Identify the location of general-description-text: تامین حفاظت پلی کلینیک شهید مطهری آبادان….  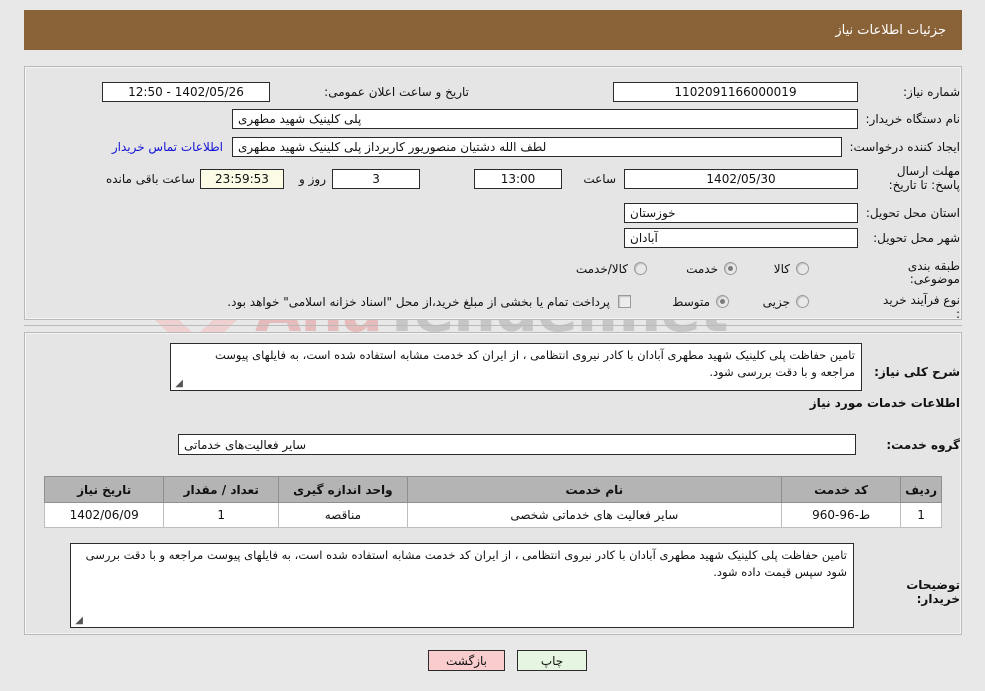
(534, 363).